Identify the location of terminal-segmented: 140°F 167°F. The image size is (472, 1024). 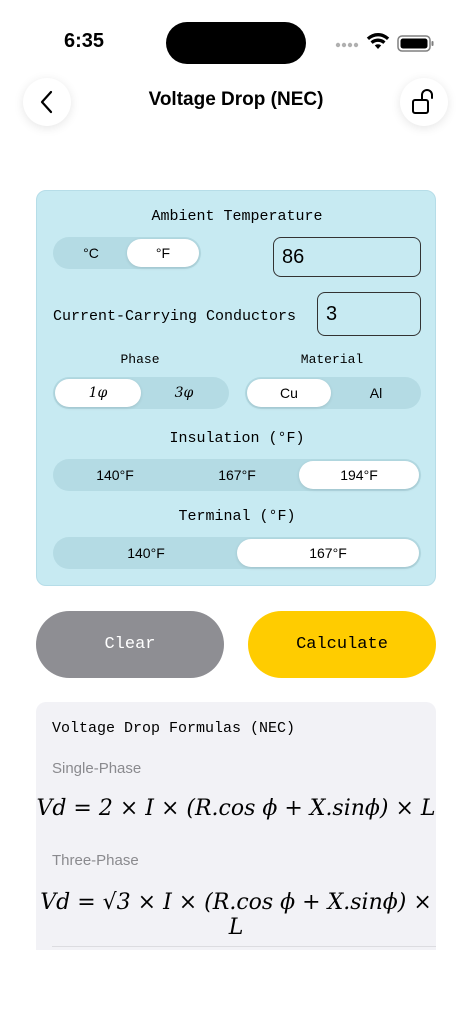
(237, 553).